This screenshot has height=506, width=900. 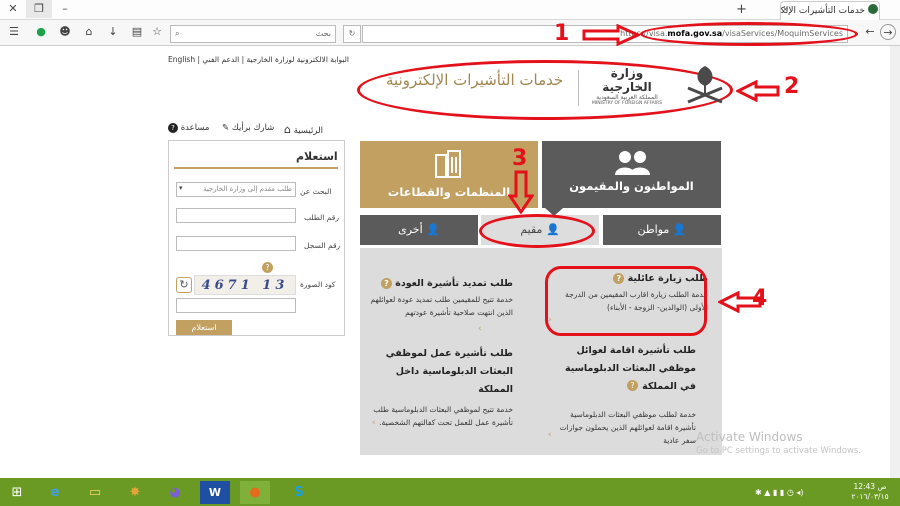 I want to click on minimize-window-icon: –, so click(x=65, y=9).